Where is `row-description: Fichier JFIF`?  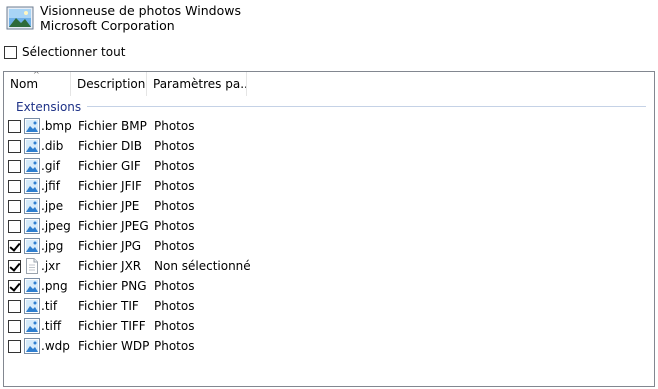 row-description: Fichier JFIF is located at coordinates (110, 186).